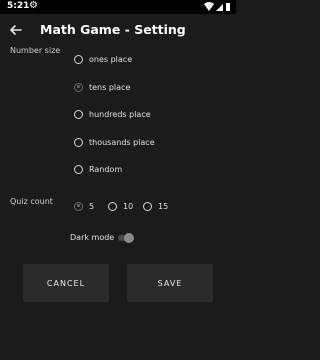 This screenshot has height=360, width=320. Describe the element at coordinates (118, 7) in the screenshot. I see `status-bar: 5:21 ⚙` at that location.